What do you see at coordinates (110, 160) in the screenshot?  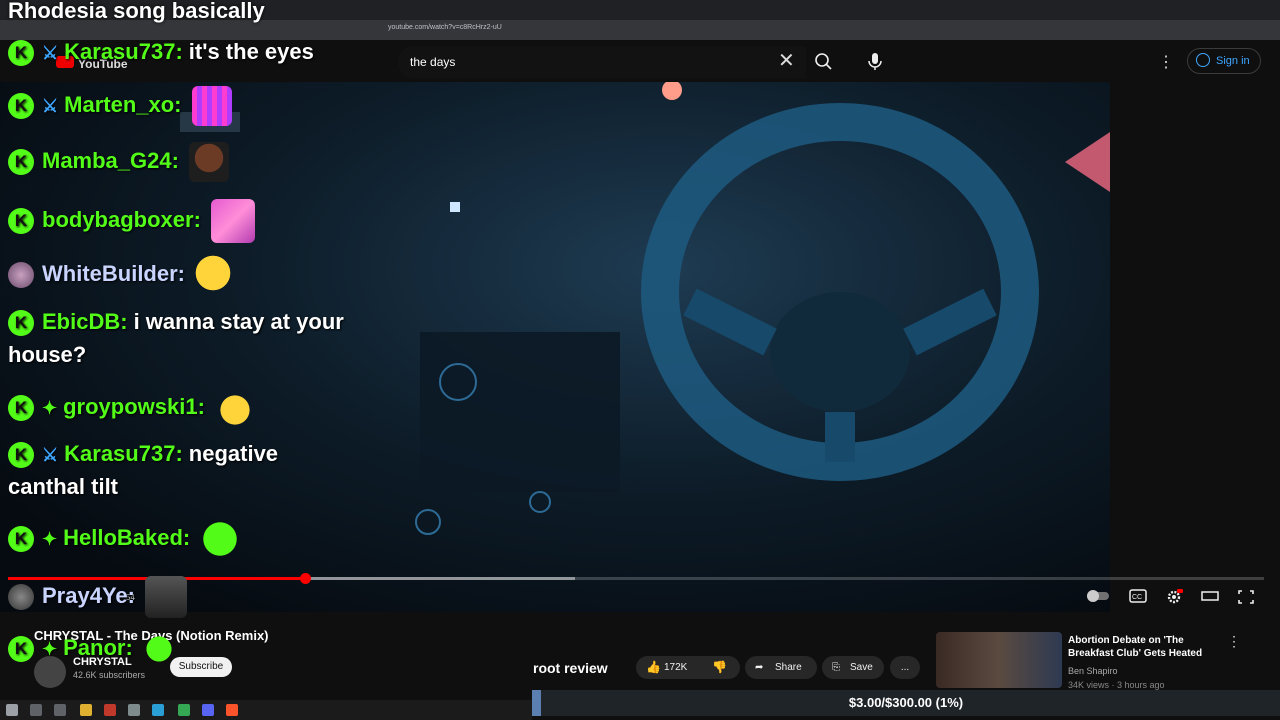 I see `chat-username: Mamba_G24:` at bounding box center [110, 160].